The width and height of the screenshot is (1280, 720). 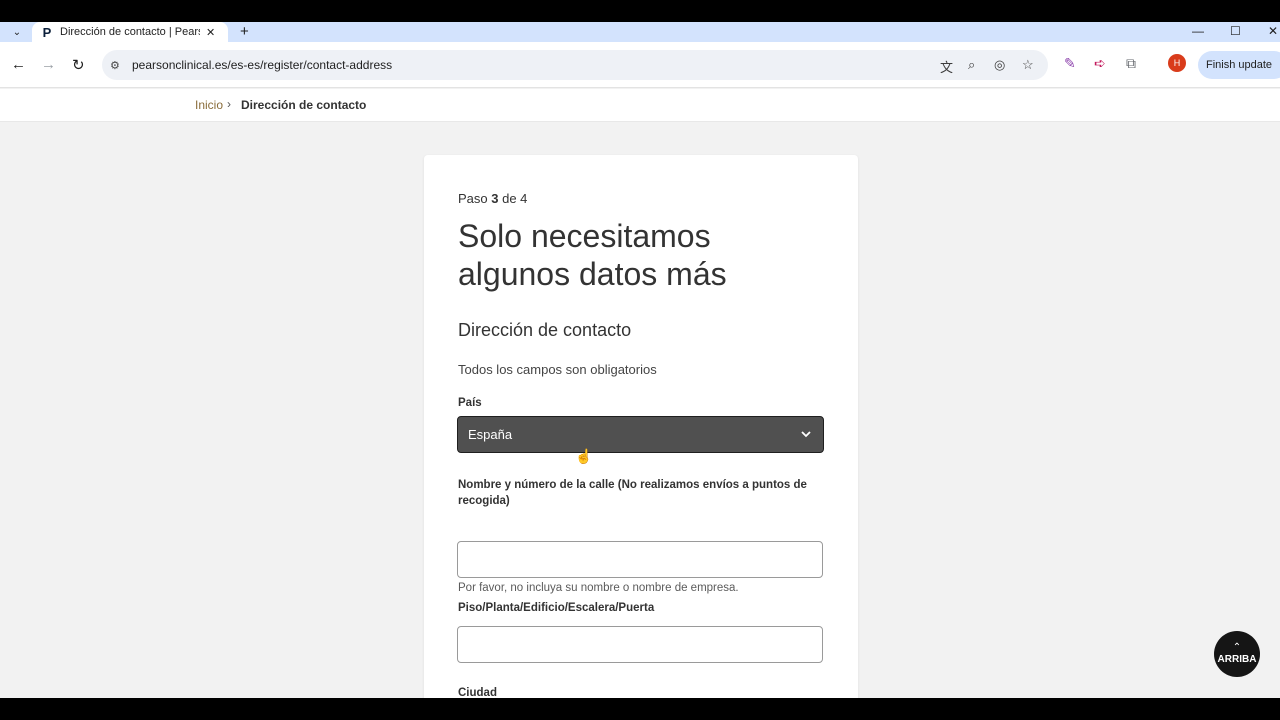 I want to click on country-selected-value: España, so click(x=490, y=434).